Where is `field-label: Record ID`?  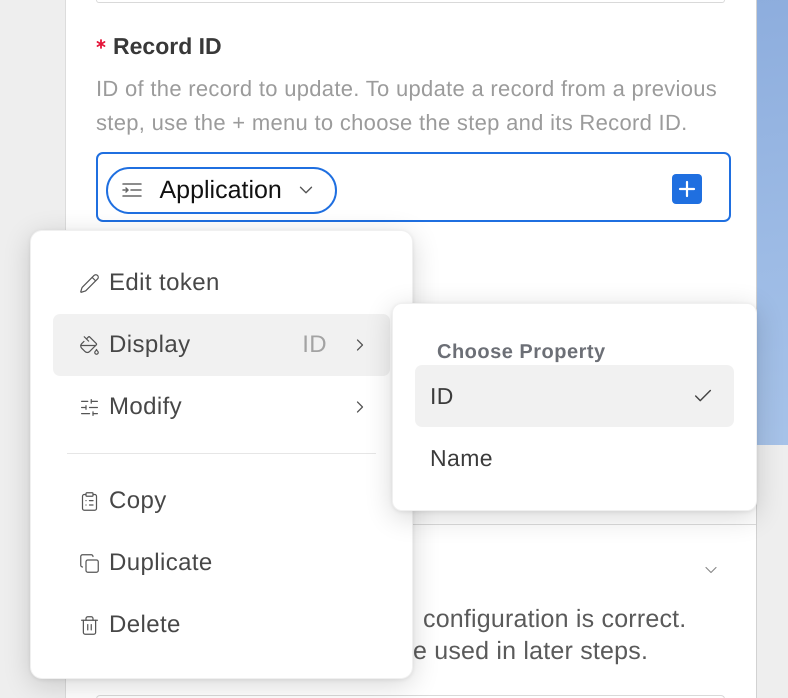
field-label: Record ID is located at coordinates (167, 46).